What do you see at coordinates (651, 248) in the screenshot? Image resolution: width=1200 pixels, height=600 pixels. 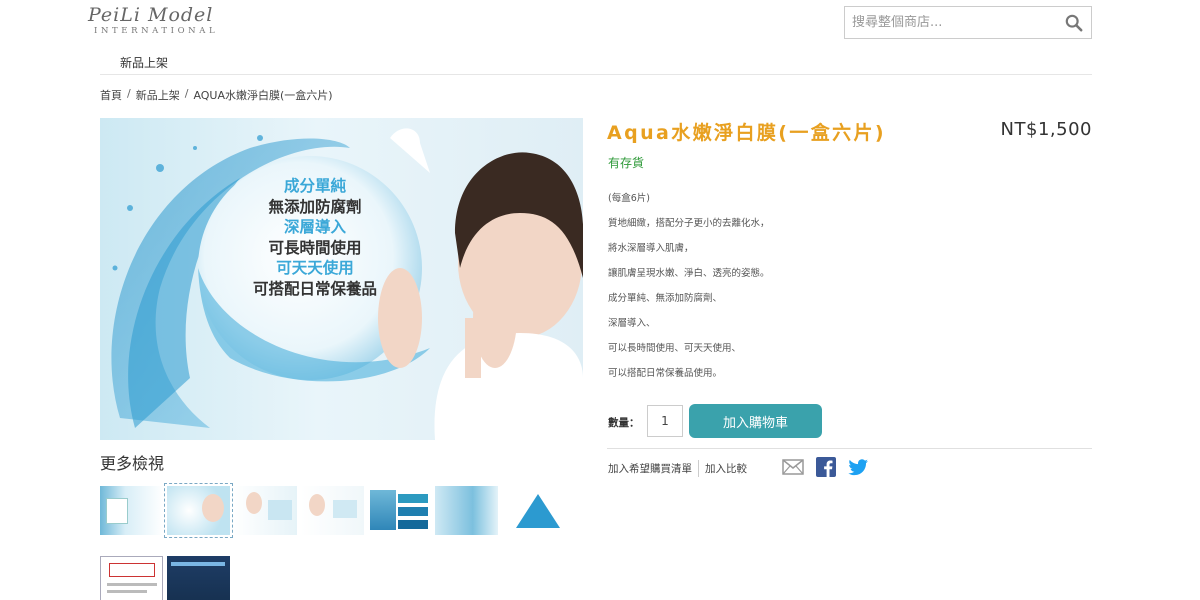 I see `description-line: 將水深層導入肌膚，` at bounding box center [651, 248].